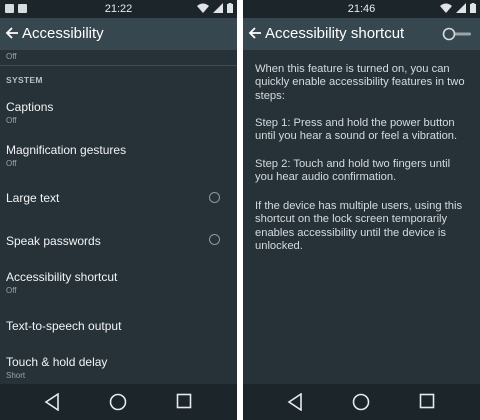 The image size is (480, 420). I want to click on setting-speak-passwords: Speak passwords, so click(118, 240).